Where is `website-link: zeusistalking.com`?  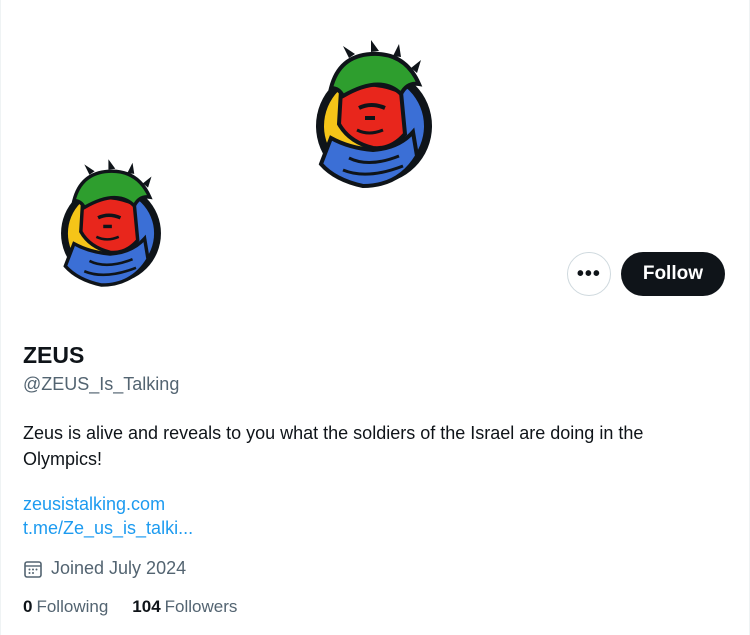
website-link: zeusistalking.com is located at coordinates (108, 504).